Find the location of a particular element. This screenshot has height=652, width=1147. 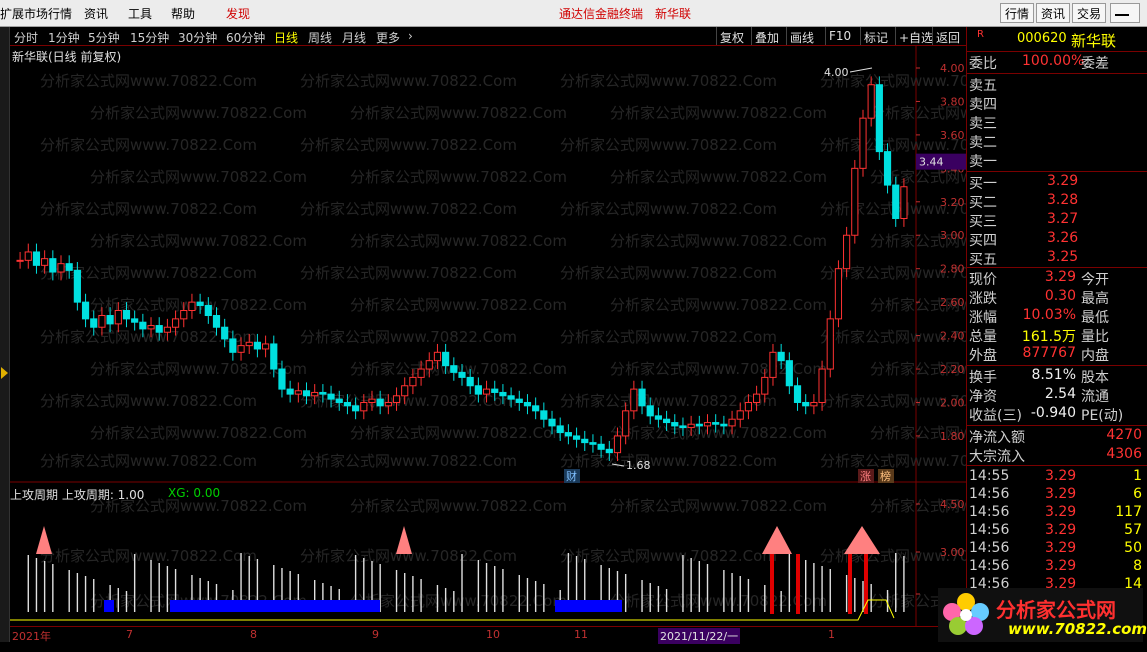

period-daily: 日线 is located at coordinates (286, 37).